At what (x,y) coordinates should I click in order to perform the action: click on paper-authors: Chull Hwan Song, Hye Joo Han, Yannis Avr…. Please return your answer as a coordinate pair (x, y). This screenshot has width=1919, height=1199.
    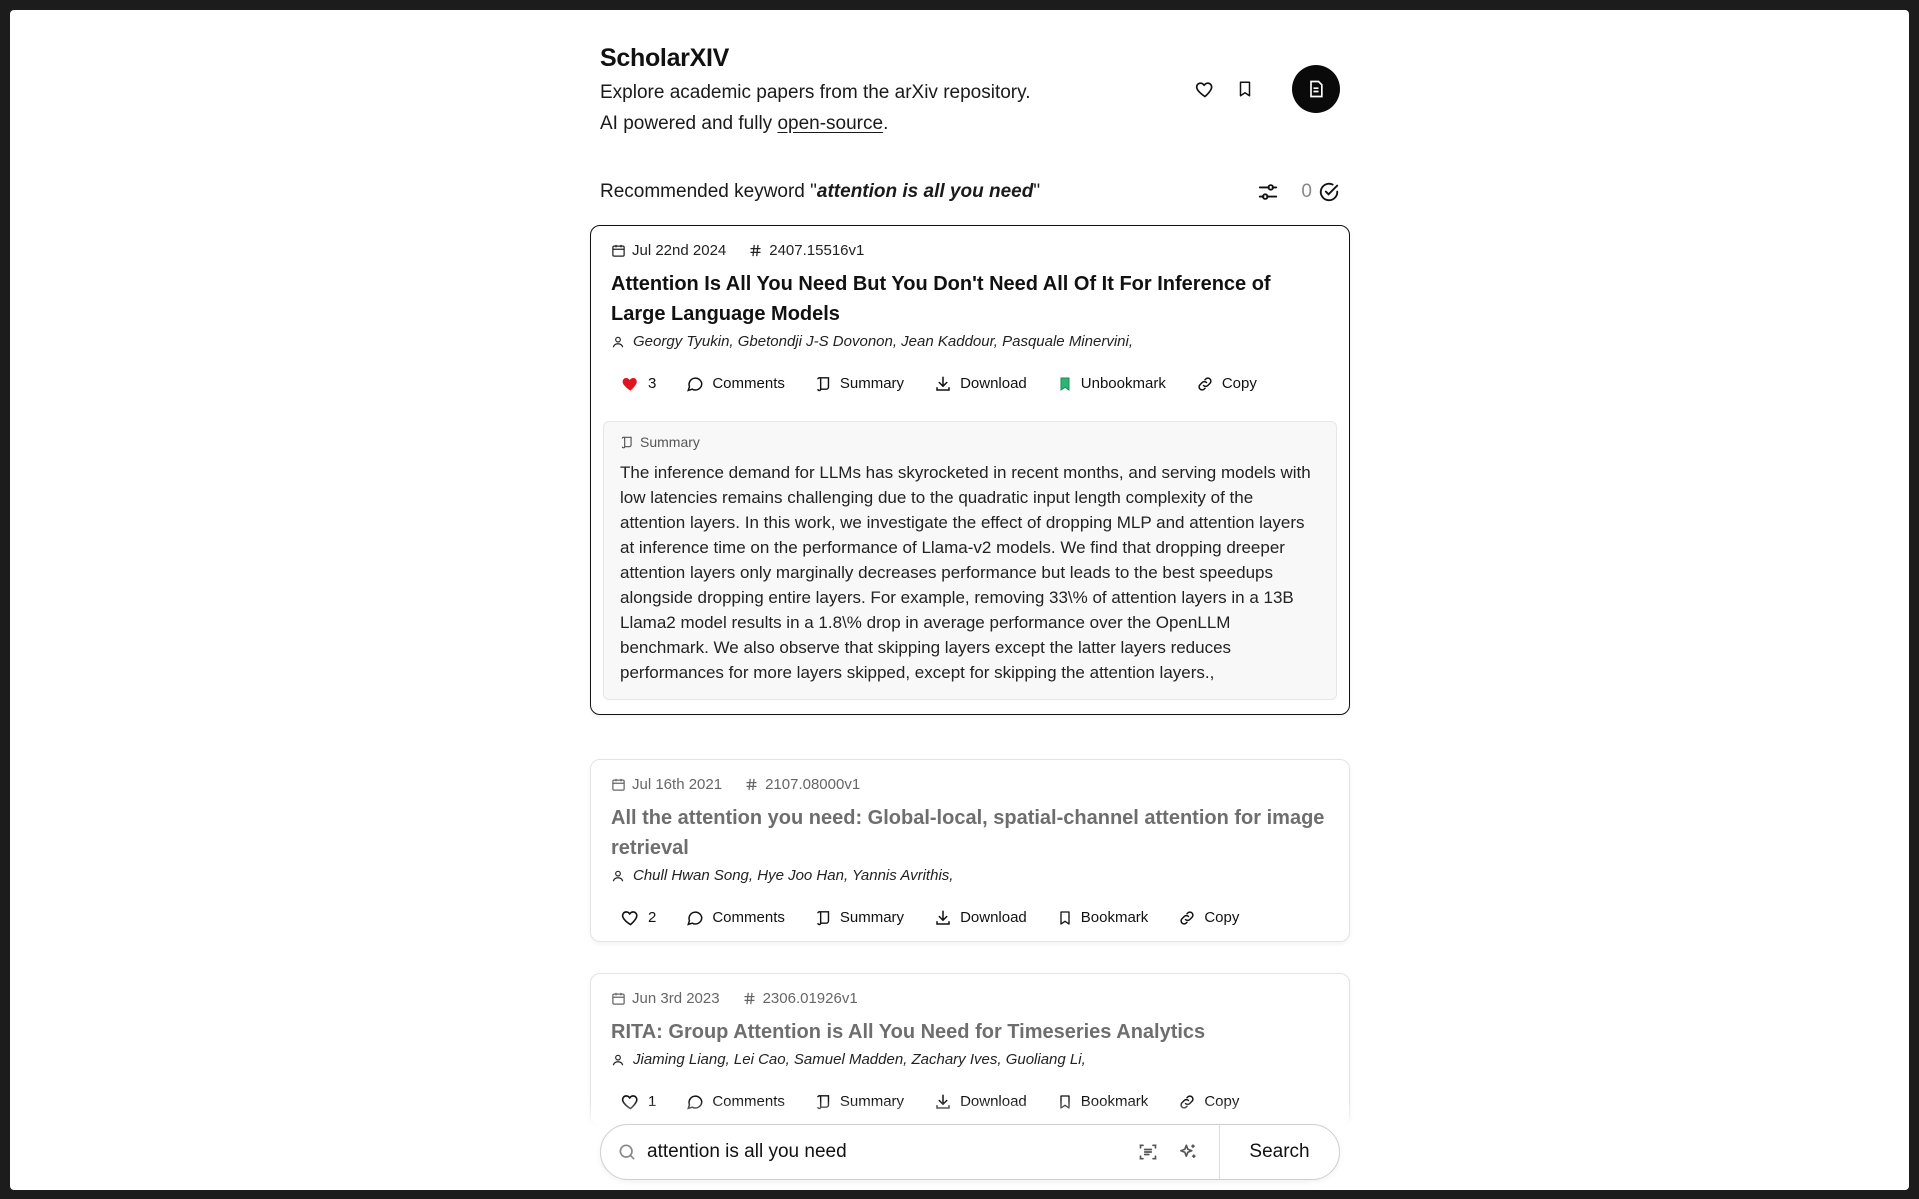
    Looking at the image, I should click on (970, 875).